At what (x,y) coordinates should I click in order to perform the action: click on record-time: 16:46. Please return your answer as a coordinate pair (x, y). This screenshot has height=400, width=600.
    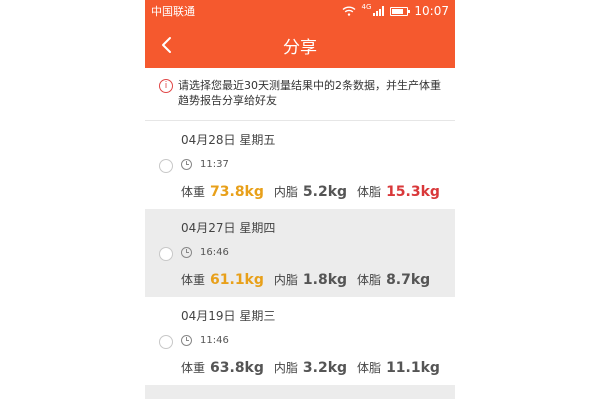
    Looking at the image, I should click on (214, 252).